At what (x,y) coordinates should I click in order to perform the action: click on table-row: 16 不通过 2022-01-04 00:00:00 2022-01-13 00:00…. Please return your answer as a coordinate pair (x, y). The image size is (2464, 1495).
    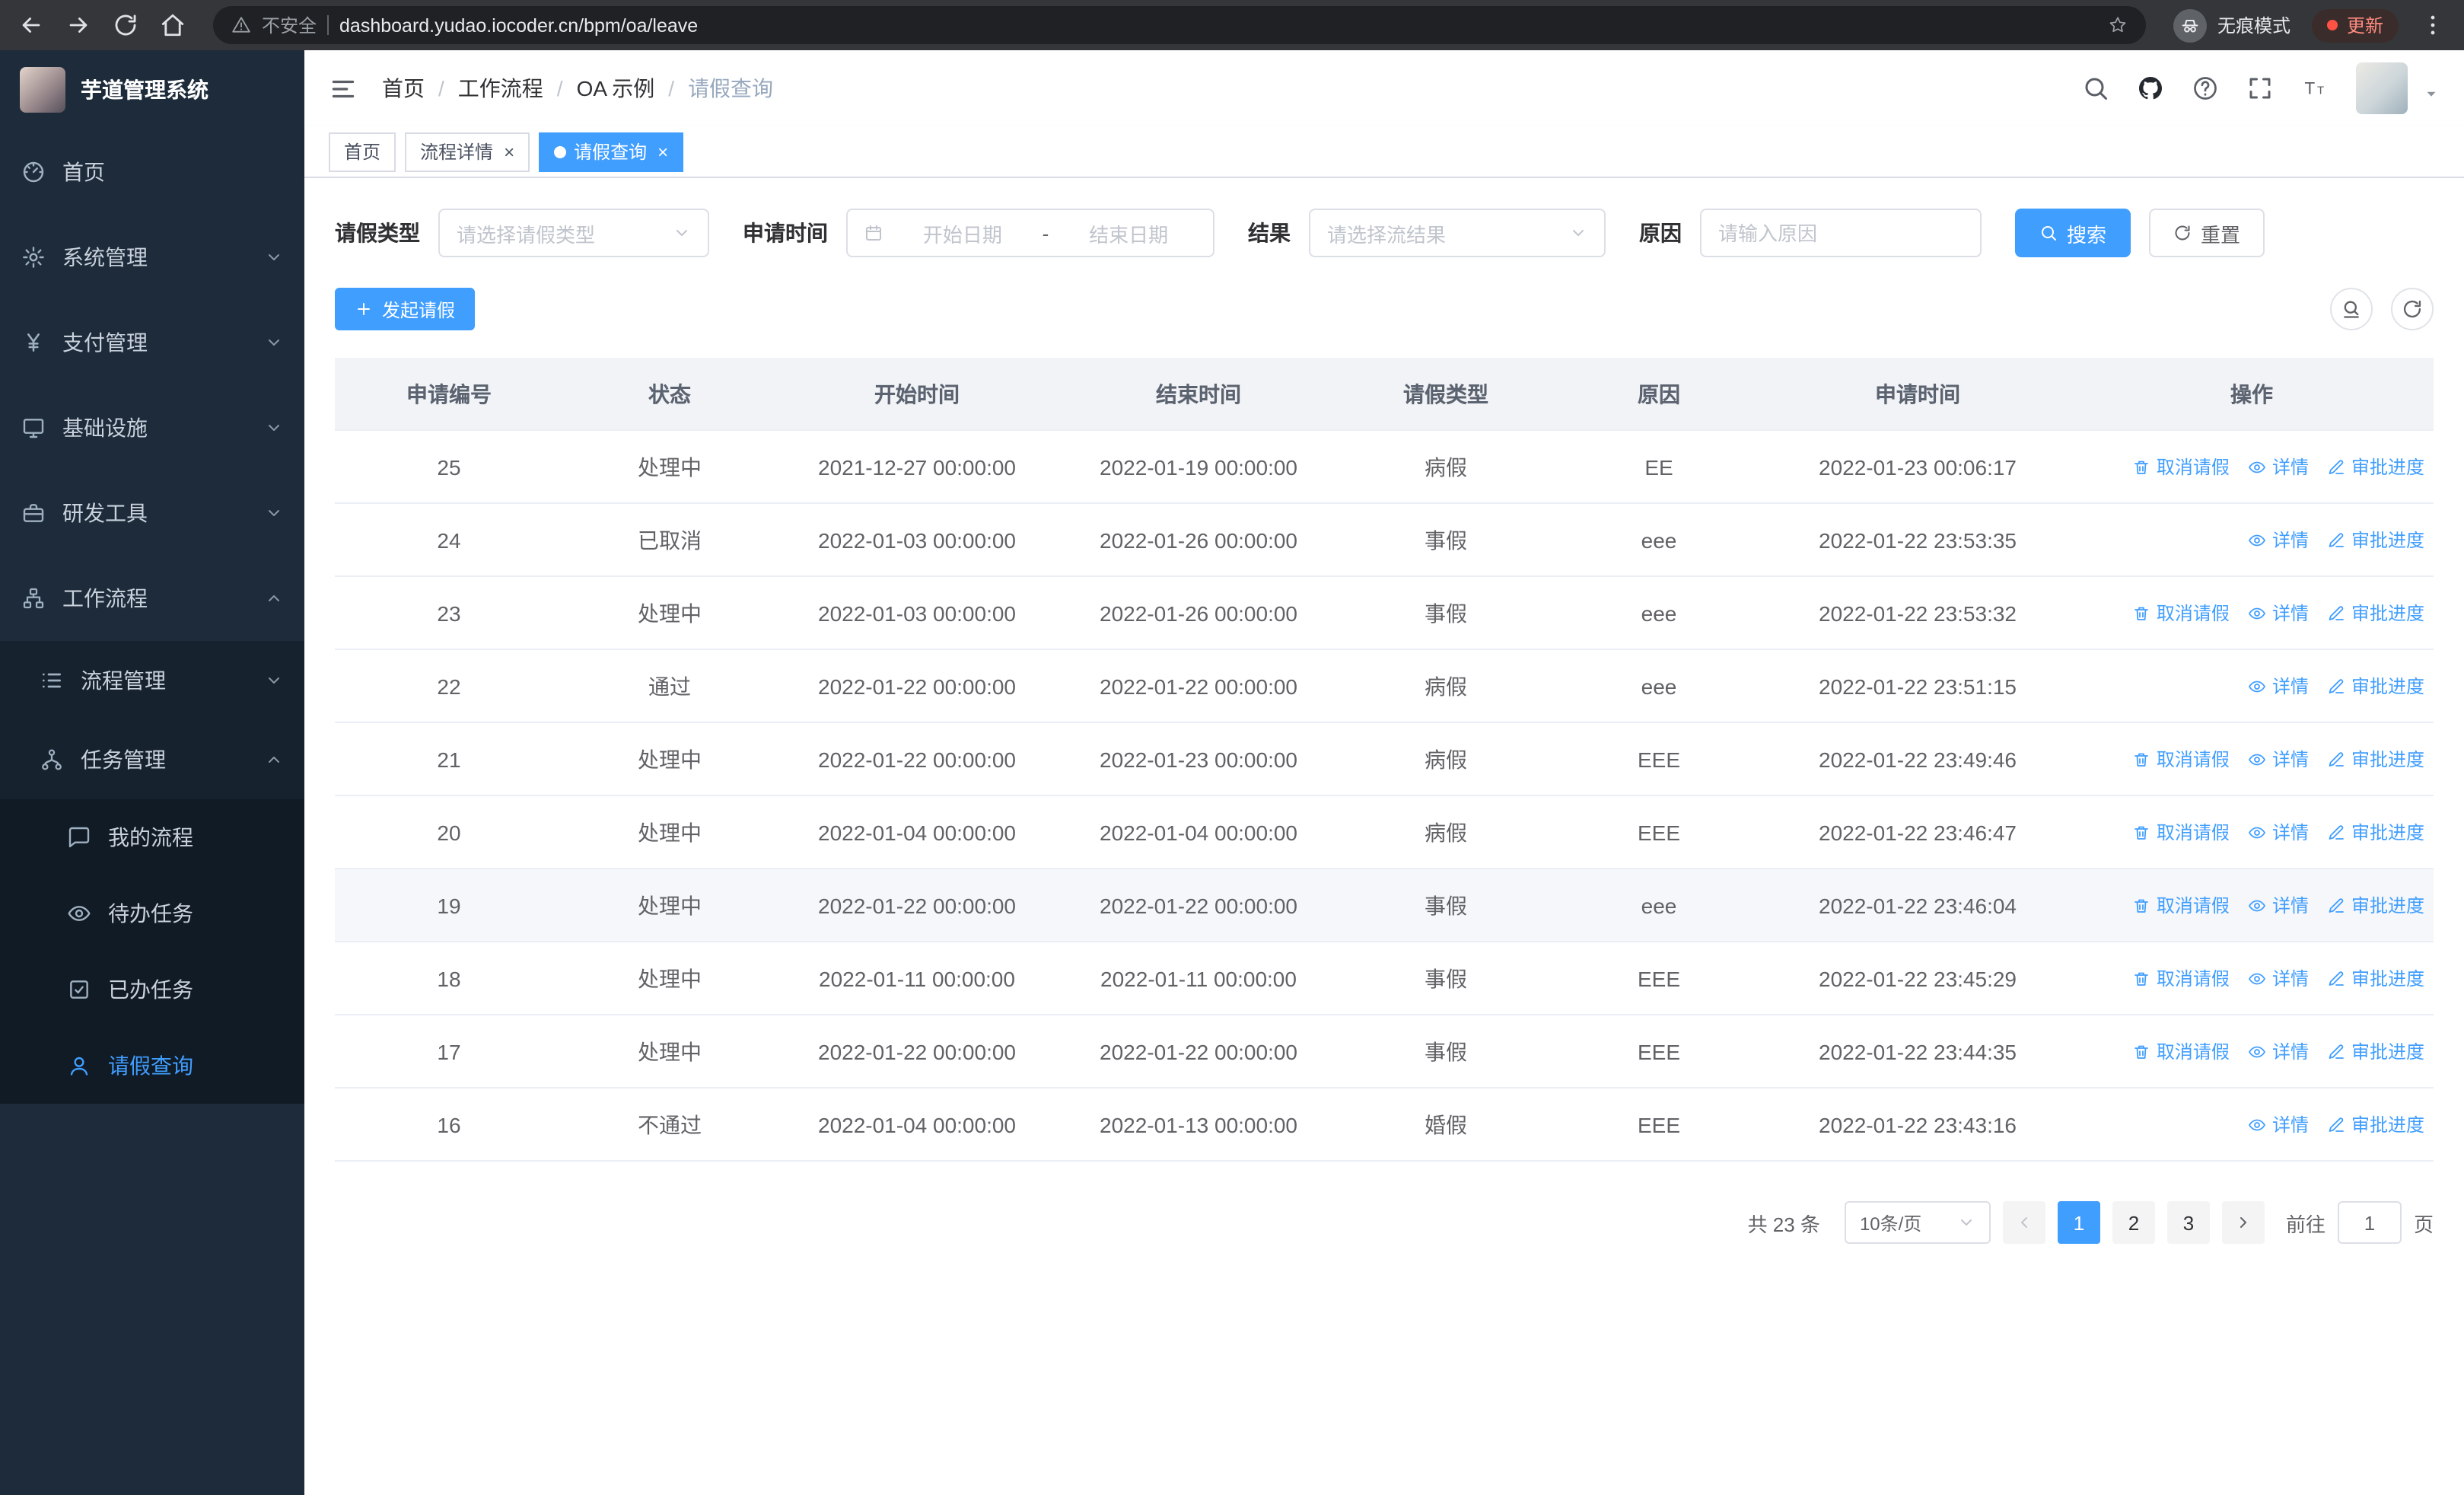
    Looking at the image, I should click on (1384, 1126).